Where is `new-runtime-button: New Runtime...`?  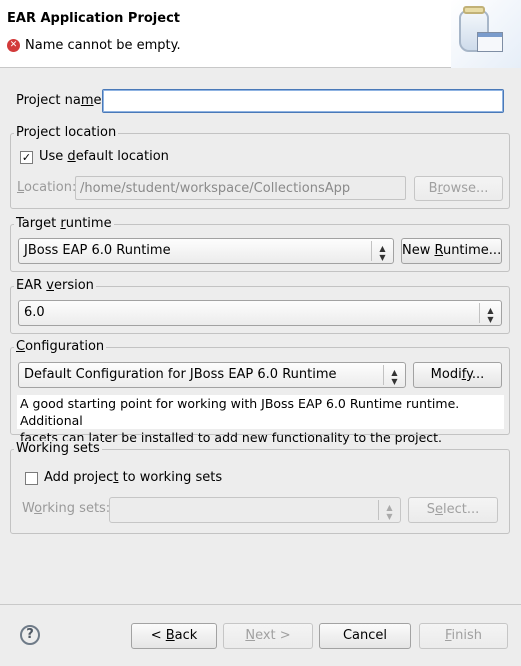
new-runtime-button: New Runtime... is located at coordinates (451, 251).